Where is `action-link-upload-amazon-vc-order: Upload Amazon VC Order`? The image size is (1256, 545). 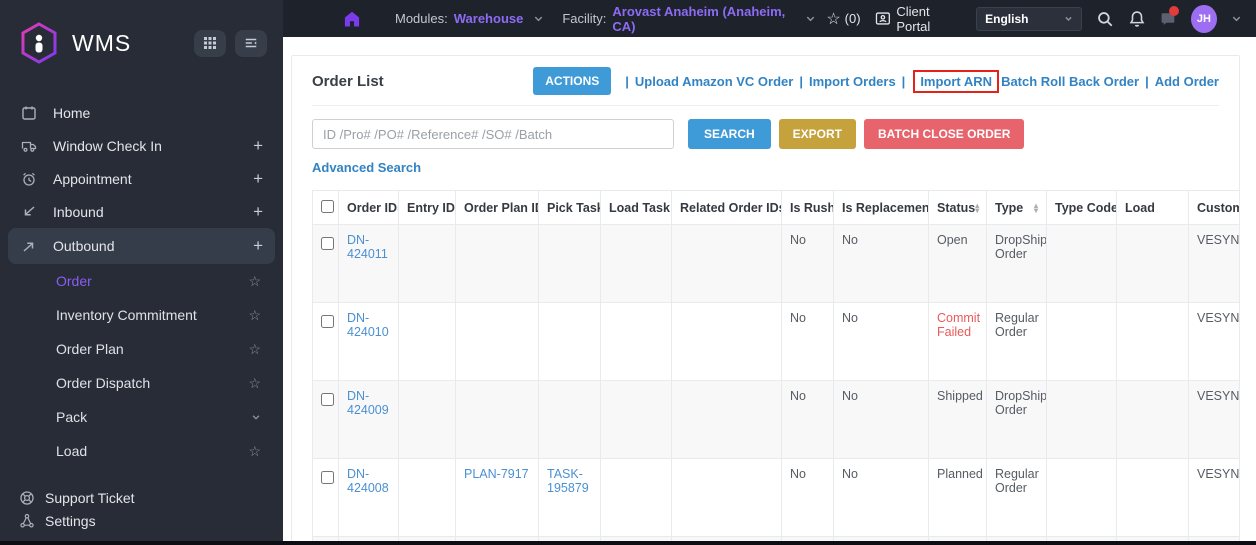
action-link-upload-amazon-vc-order: Upload Amazon VC Order is located at coordinates (714, 81).